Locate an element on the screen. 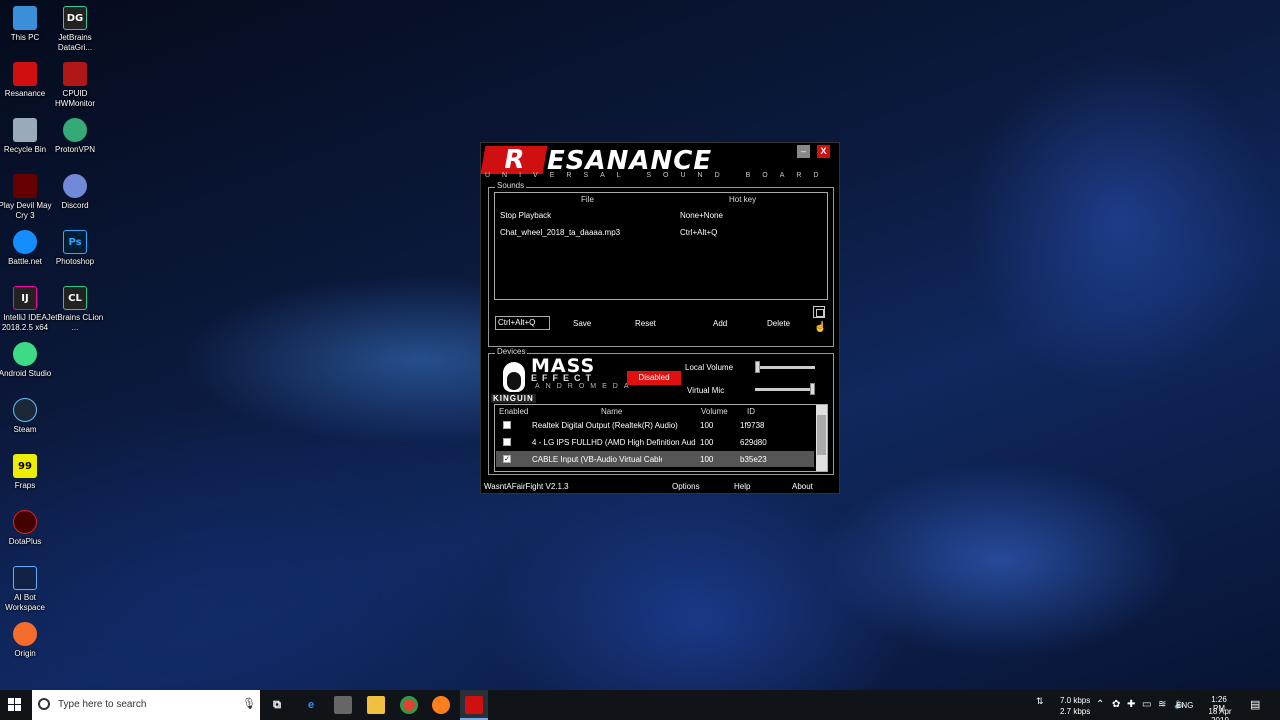  delete-button: Delete is located at coordinates (778, 323).